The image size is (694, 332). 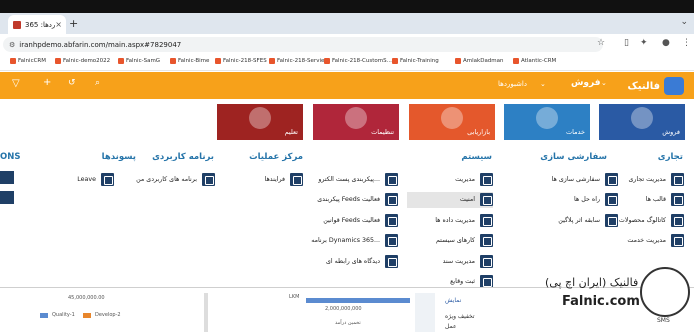 I want to click on bookmark-item: Falnic-Training, so click(x=415, y=61).